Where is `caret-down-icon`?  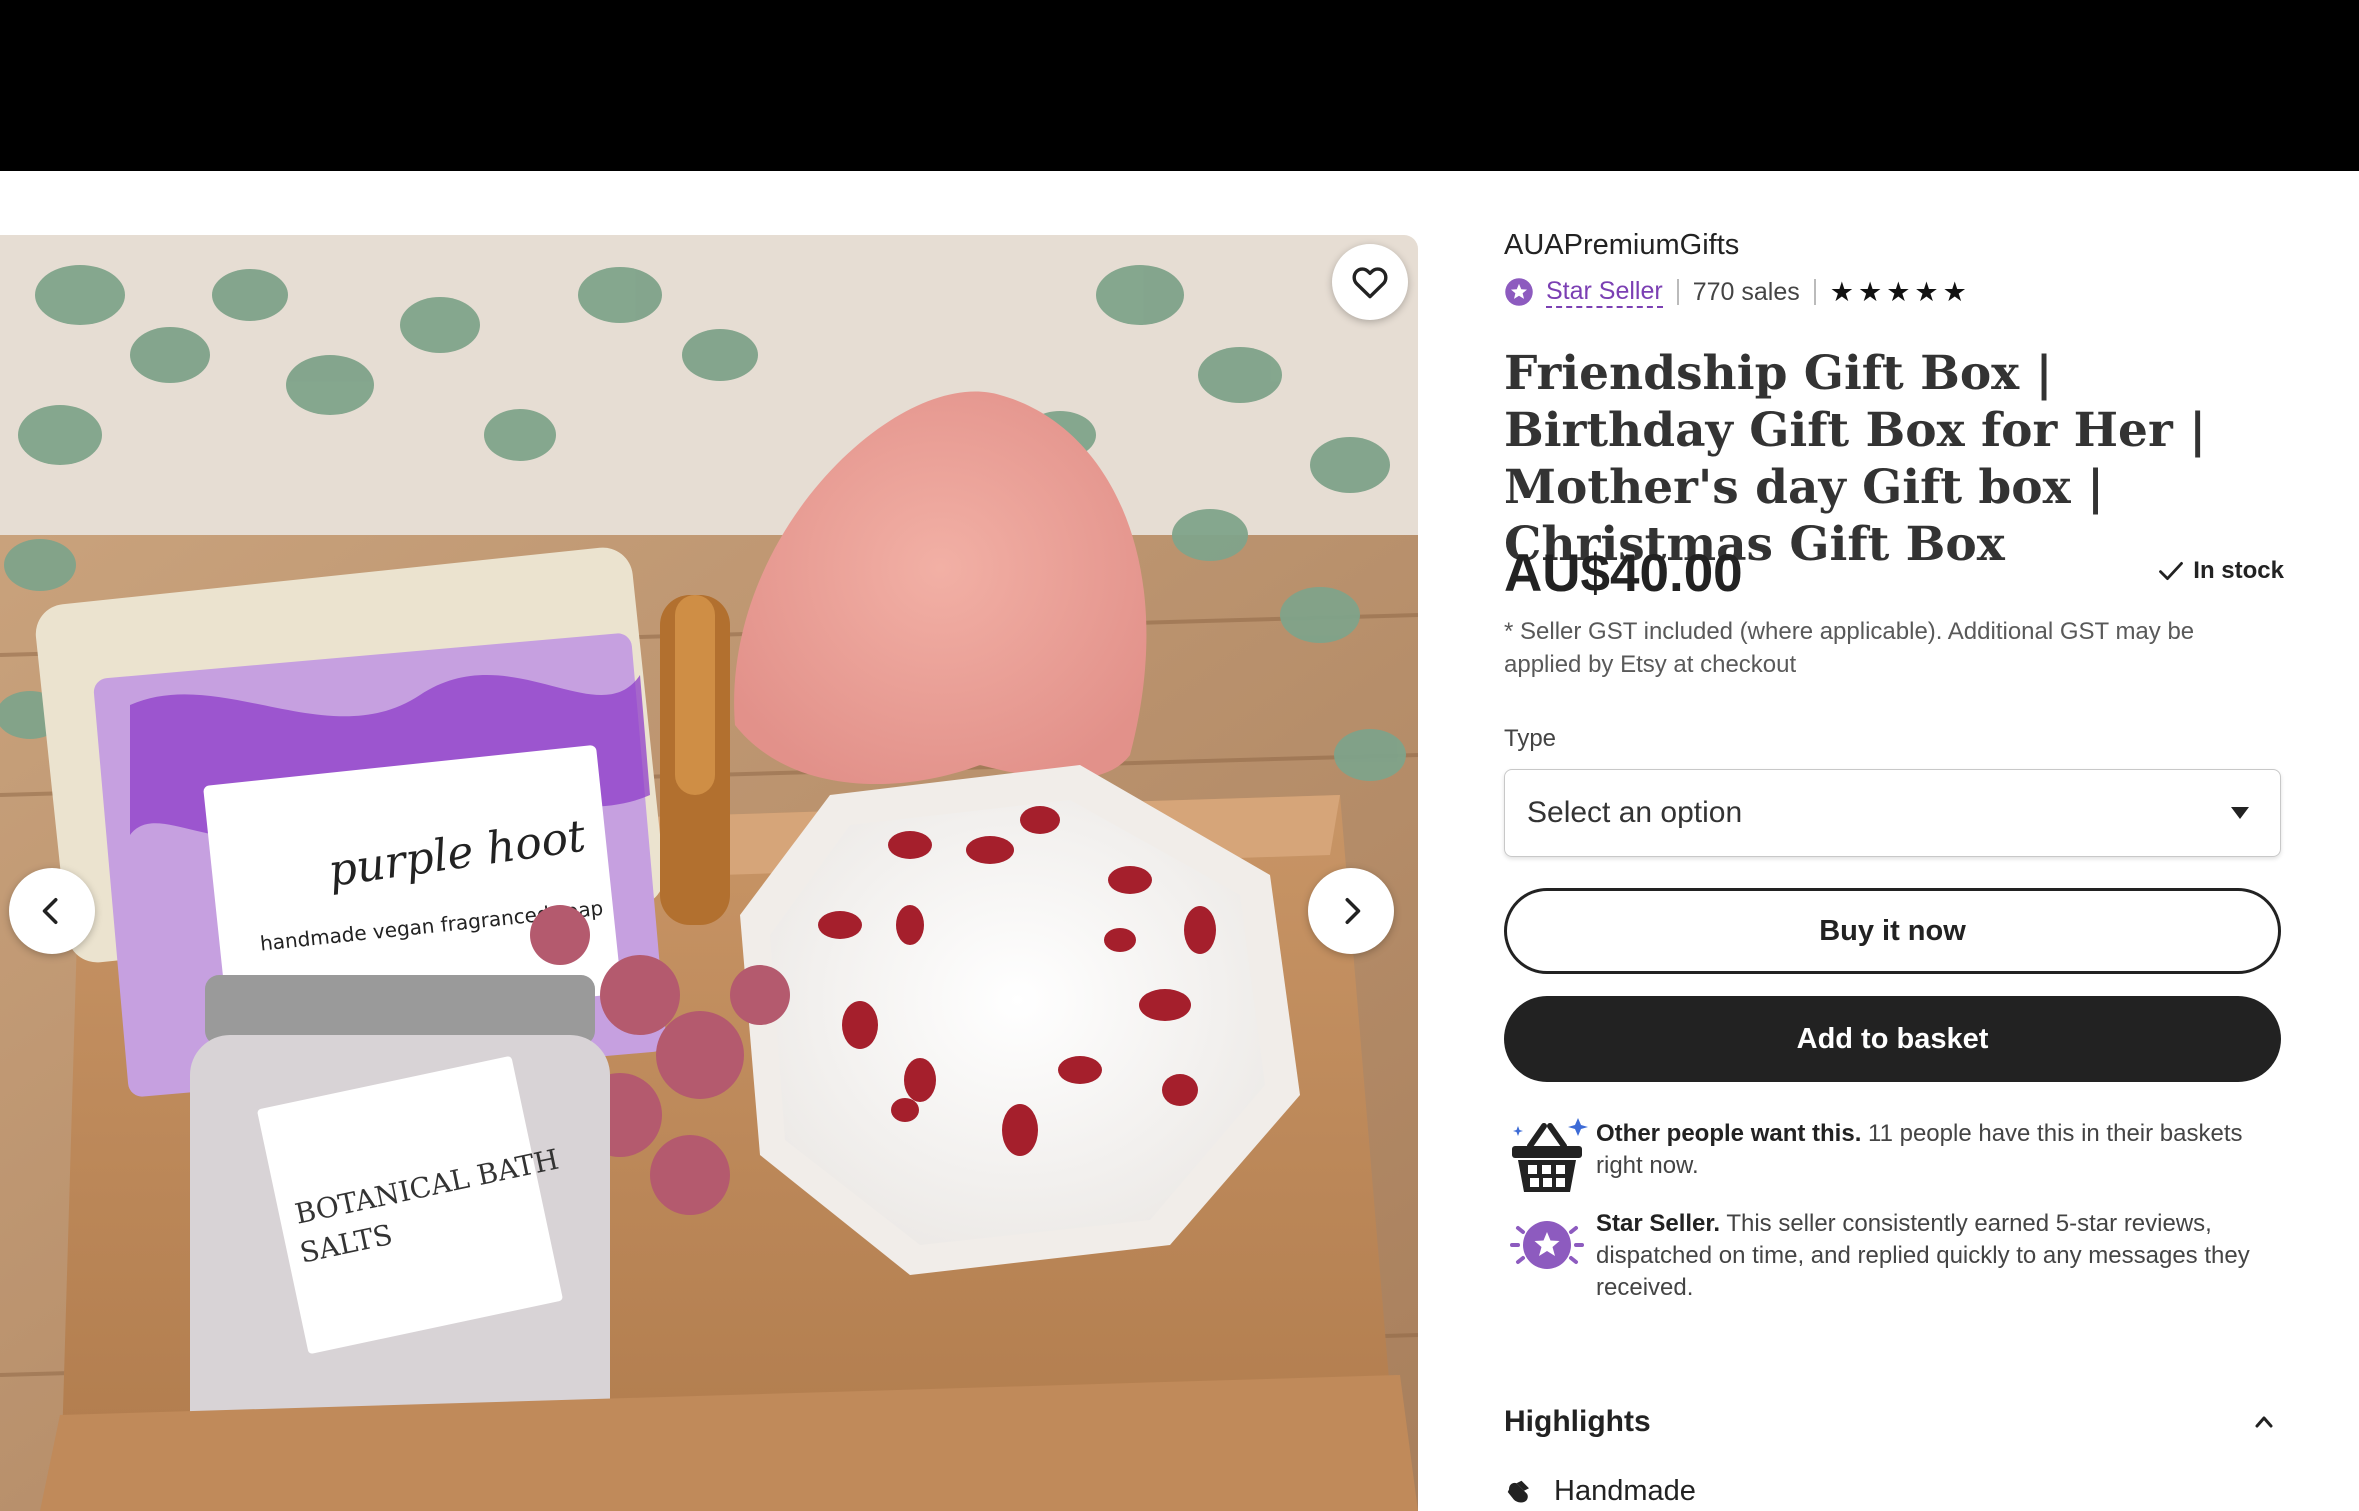 caret-down-icon is located at coordinates (2240, 813).